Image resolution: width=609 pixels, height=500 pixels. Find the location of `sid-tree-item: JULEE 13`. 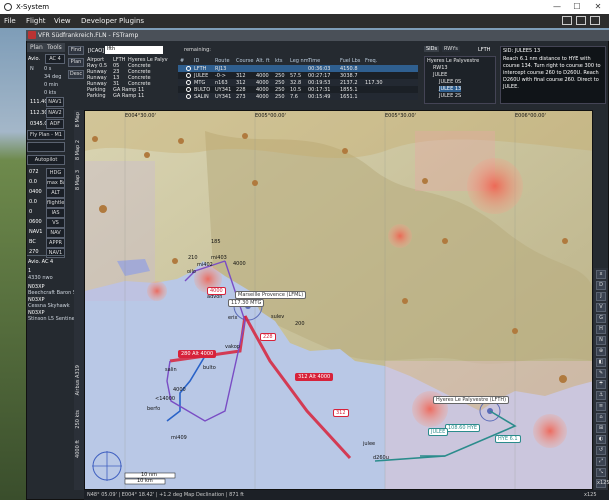

sid-tree-item: JULEE 13 is located at coordinates (450, 89).